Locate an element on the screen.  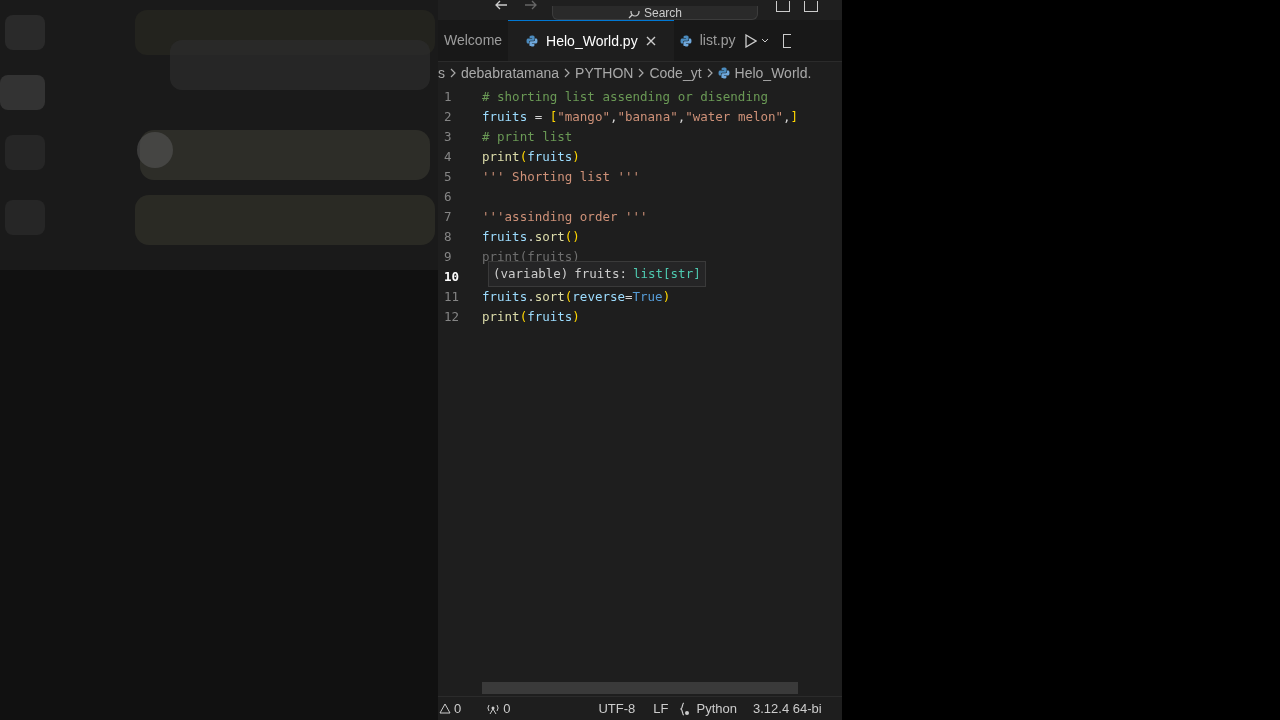
line-number: 4 is located at coordinates (448, 156).